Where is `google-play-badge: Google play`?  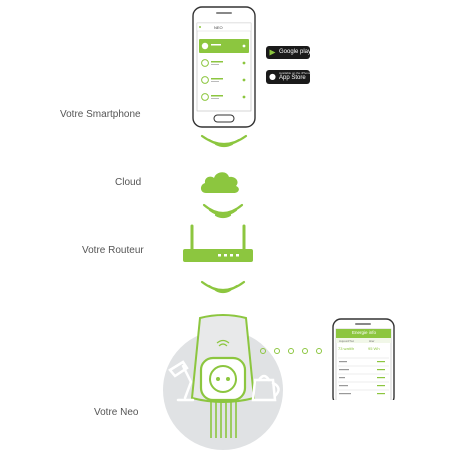
google-play-badge: Google play is located at coordinates (289, 52).